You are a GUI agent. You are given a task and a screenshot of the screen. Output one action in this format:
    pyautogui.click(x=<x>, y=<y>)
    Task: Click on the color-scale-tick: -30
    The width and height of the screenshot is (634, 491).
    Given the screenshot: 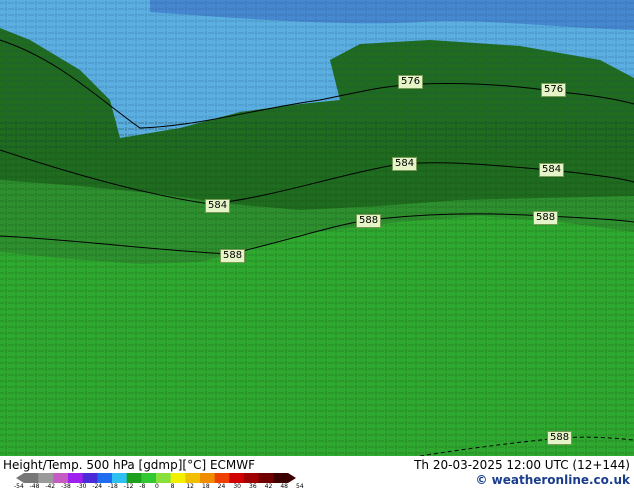 What is the action you would take?
    pyautogui.click(x=81, y=486)
    